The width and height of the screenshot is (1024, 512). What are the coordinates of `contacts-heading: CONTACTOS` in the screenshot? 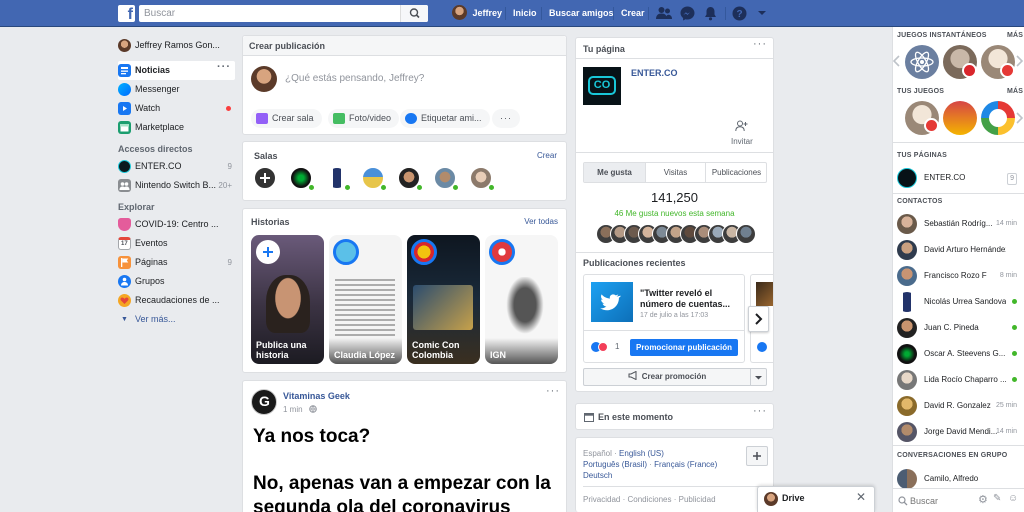 It's located at (920, 201).